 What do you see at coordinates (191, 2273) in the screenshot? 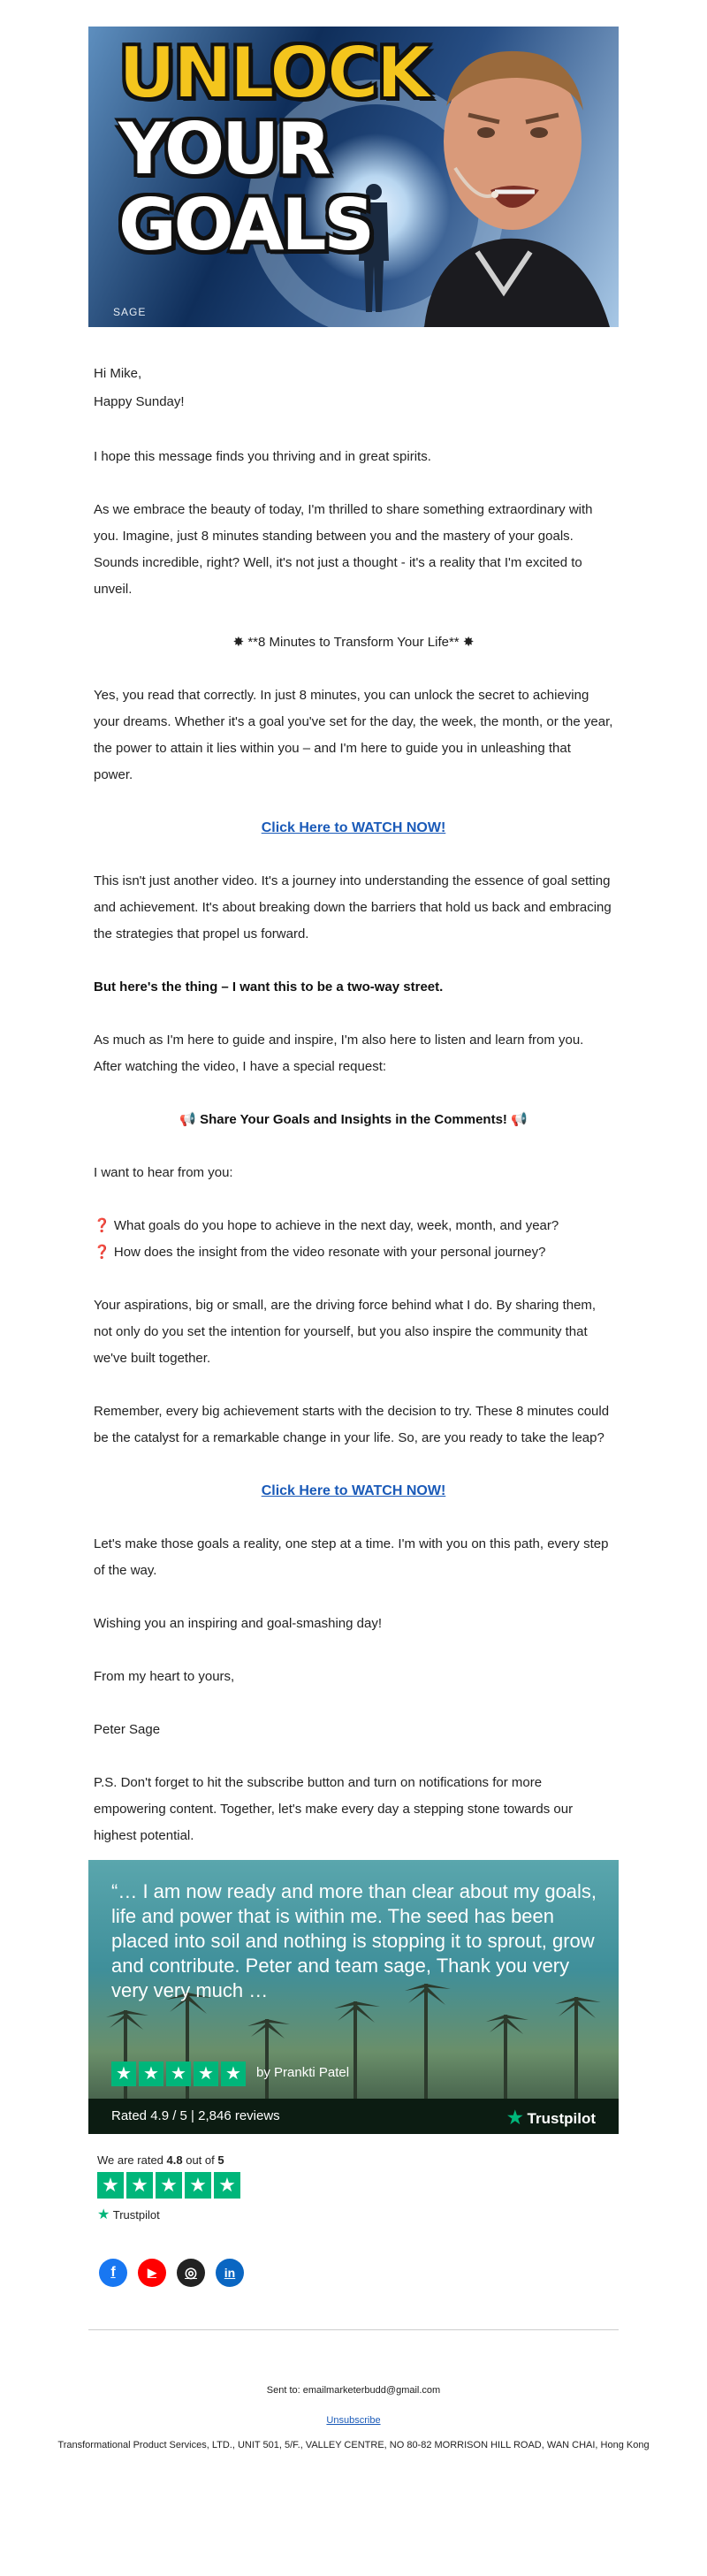
I see `instagram-icon: ◎` at bounding box center [191, 2273].